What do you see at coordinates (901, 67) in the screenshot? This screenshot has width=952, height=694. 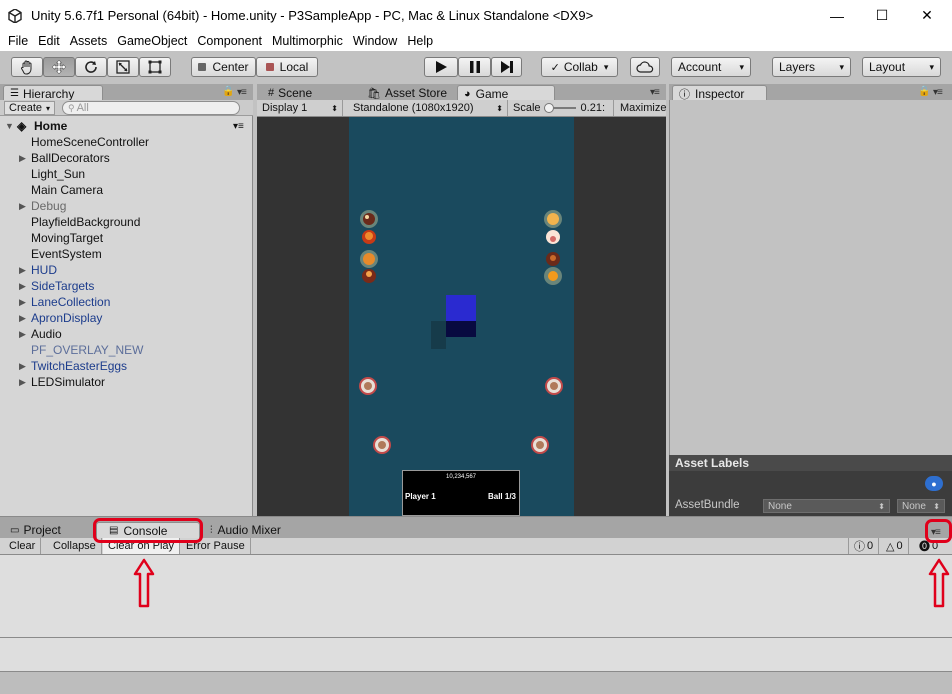 I see `layout-dropdown: Layout` at bounding box center [901, 67].